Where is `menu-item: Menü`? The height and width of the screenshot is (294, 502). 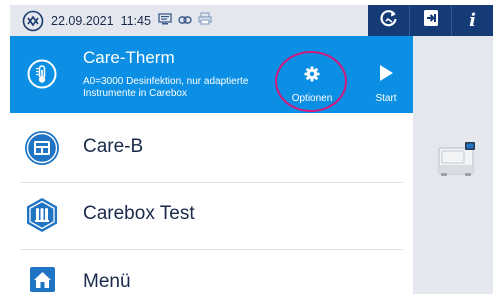
menu-item: Menü is located at coordinates (211, 271).